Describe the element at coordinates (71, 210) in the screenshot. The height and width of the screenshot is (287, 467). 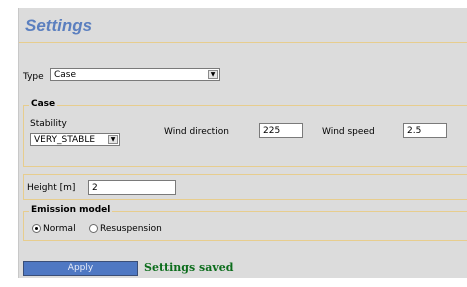
I see `emission-model-legend: Emission model` at that location.